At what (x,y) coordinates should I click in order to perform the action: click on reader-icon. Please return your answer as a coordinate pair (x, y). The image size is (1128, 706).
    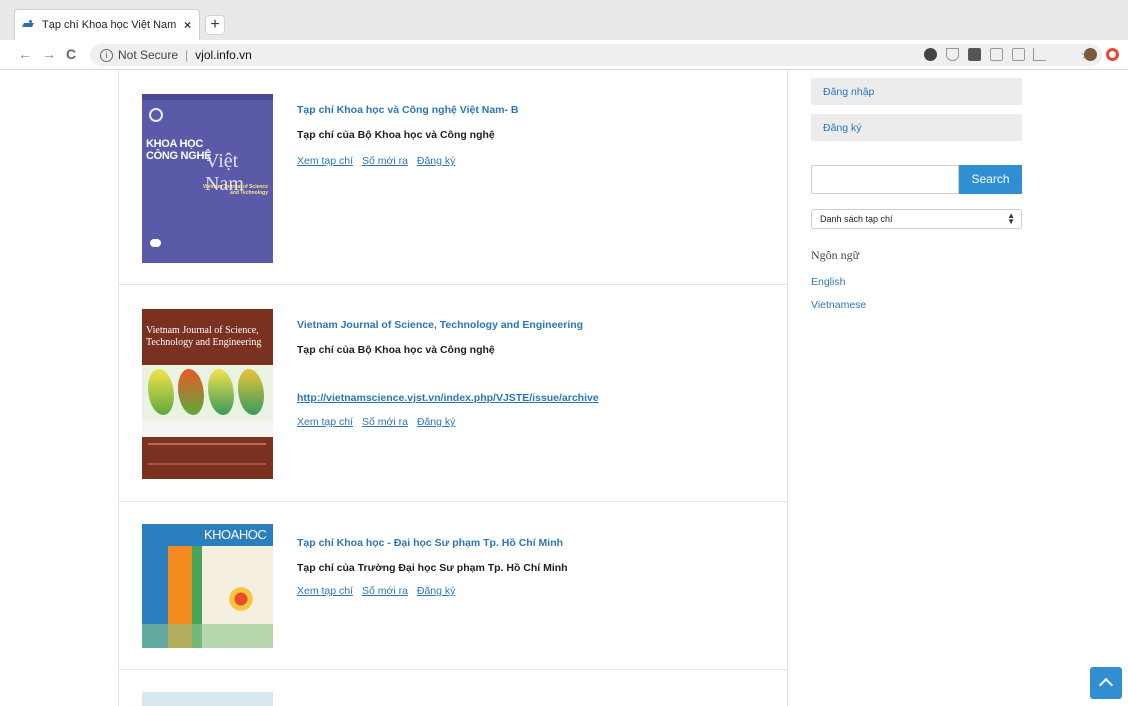
    Looking at the image, I should click on (1018, 54).